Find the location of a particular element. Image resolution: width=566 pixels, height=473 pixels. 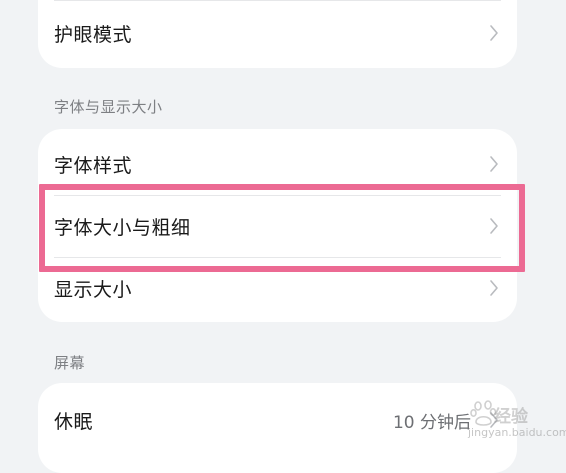

eye-comfort-mode-row: 护眼模式 is located at coordinates (277, 33).